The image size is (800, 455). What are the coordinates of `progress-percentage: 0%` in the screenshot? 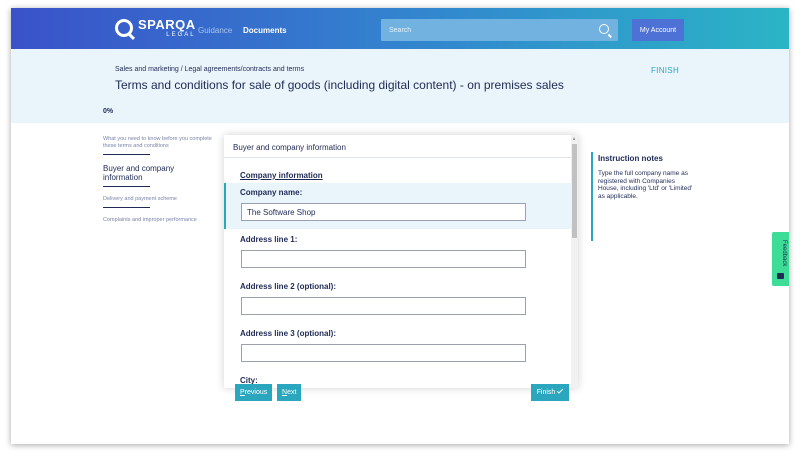 It's located at (108, 111).